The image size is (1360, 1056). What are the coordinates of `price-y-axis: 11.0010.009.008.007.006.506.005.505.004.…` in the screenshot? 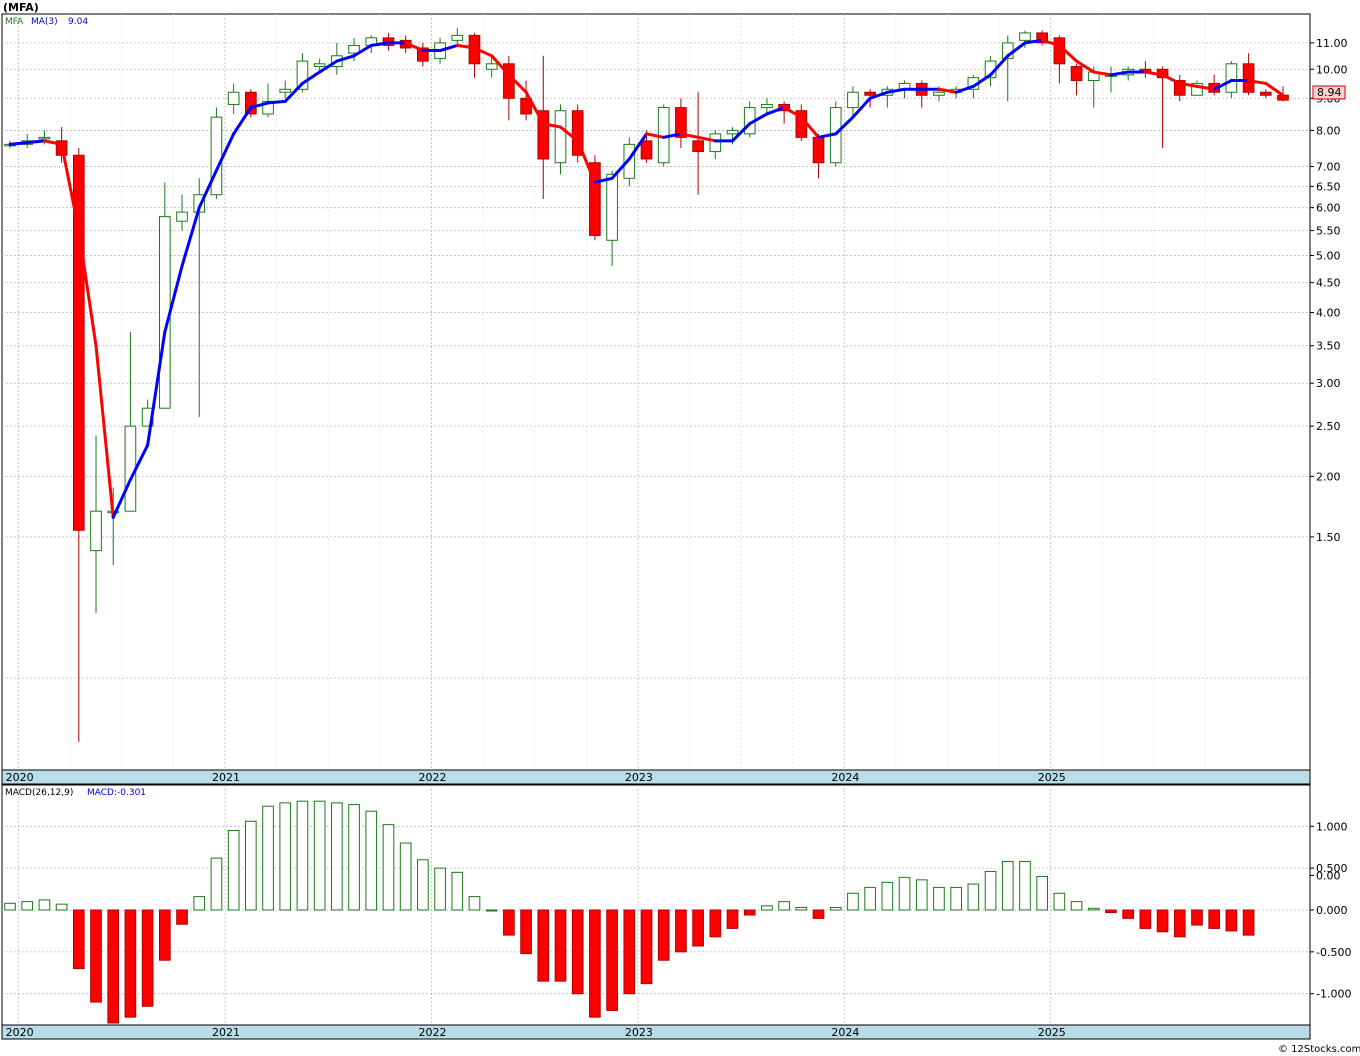 It's located at (1329, 459).